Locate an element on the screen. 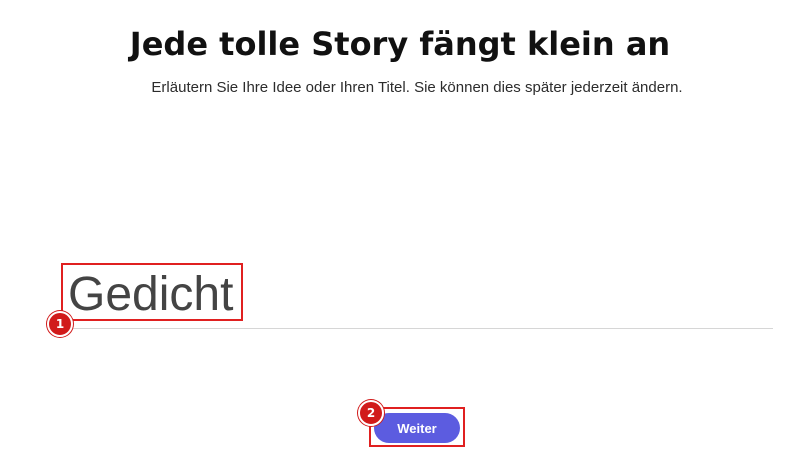 This screenshot has height=459, width=800. highlight-title-input is located at coordinates (152, 292).